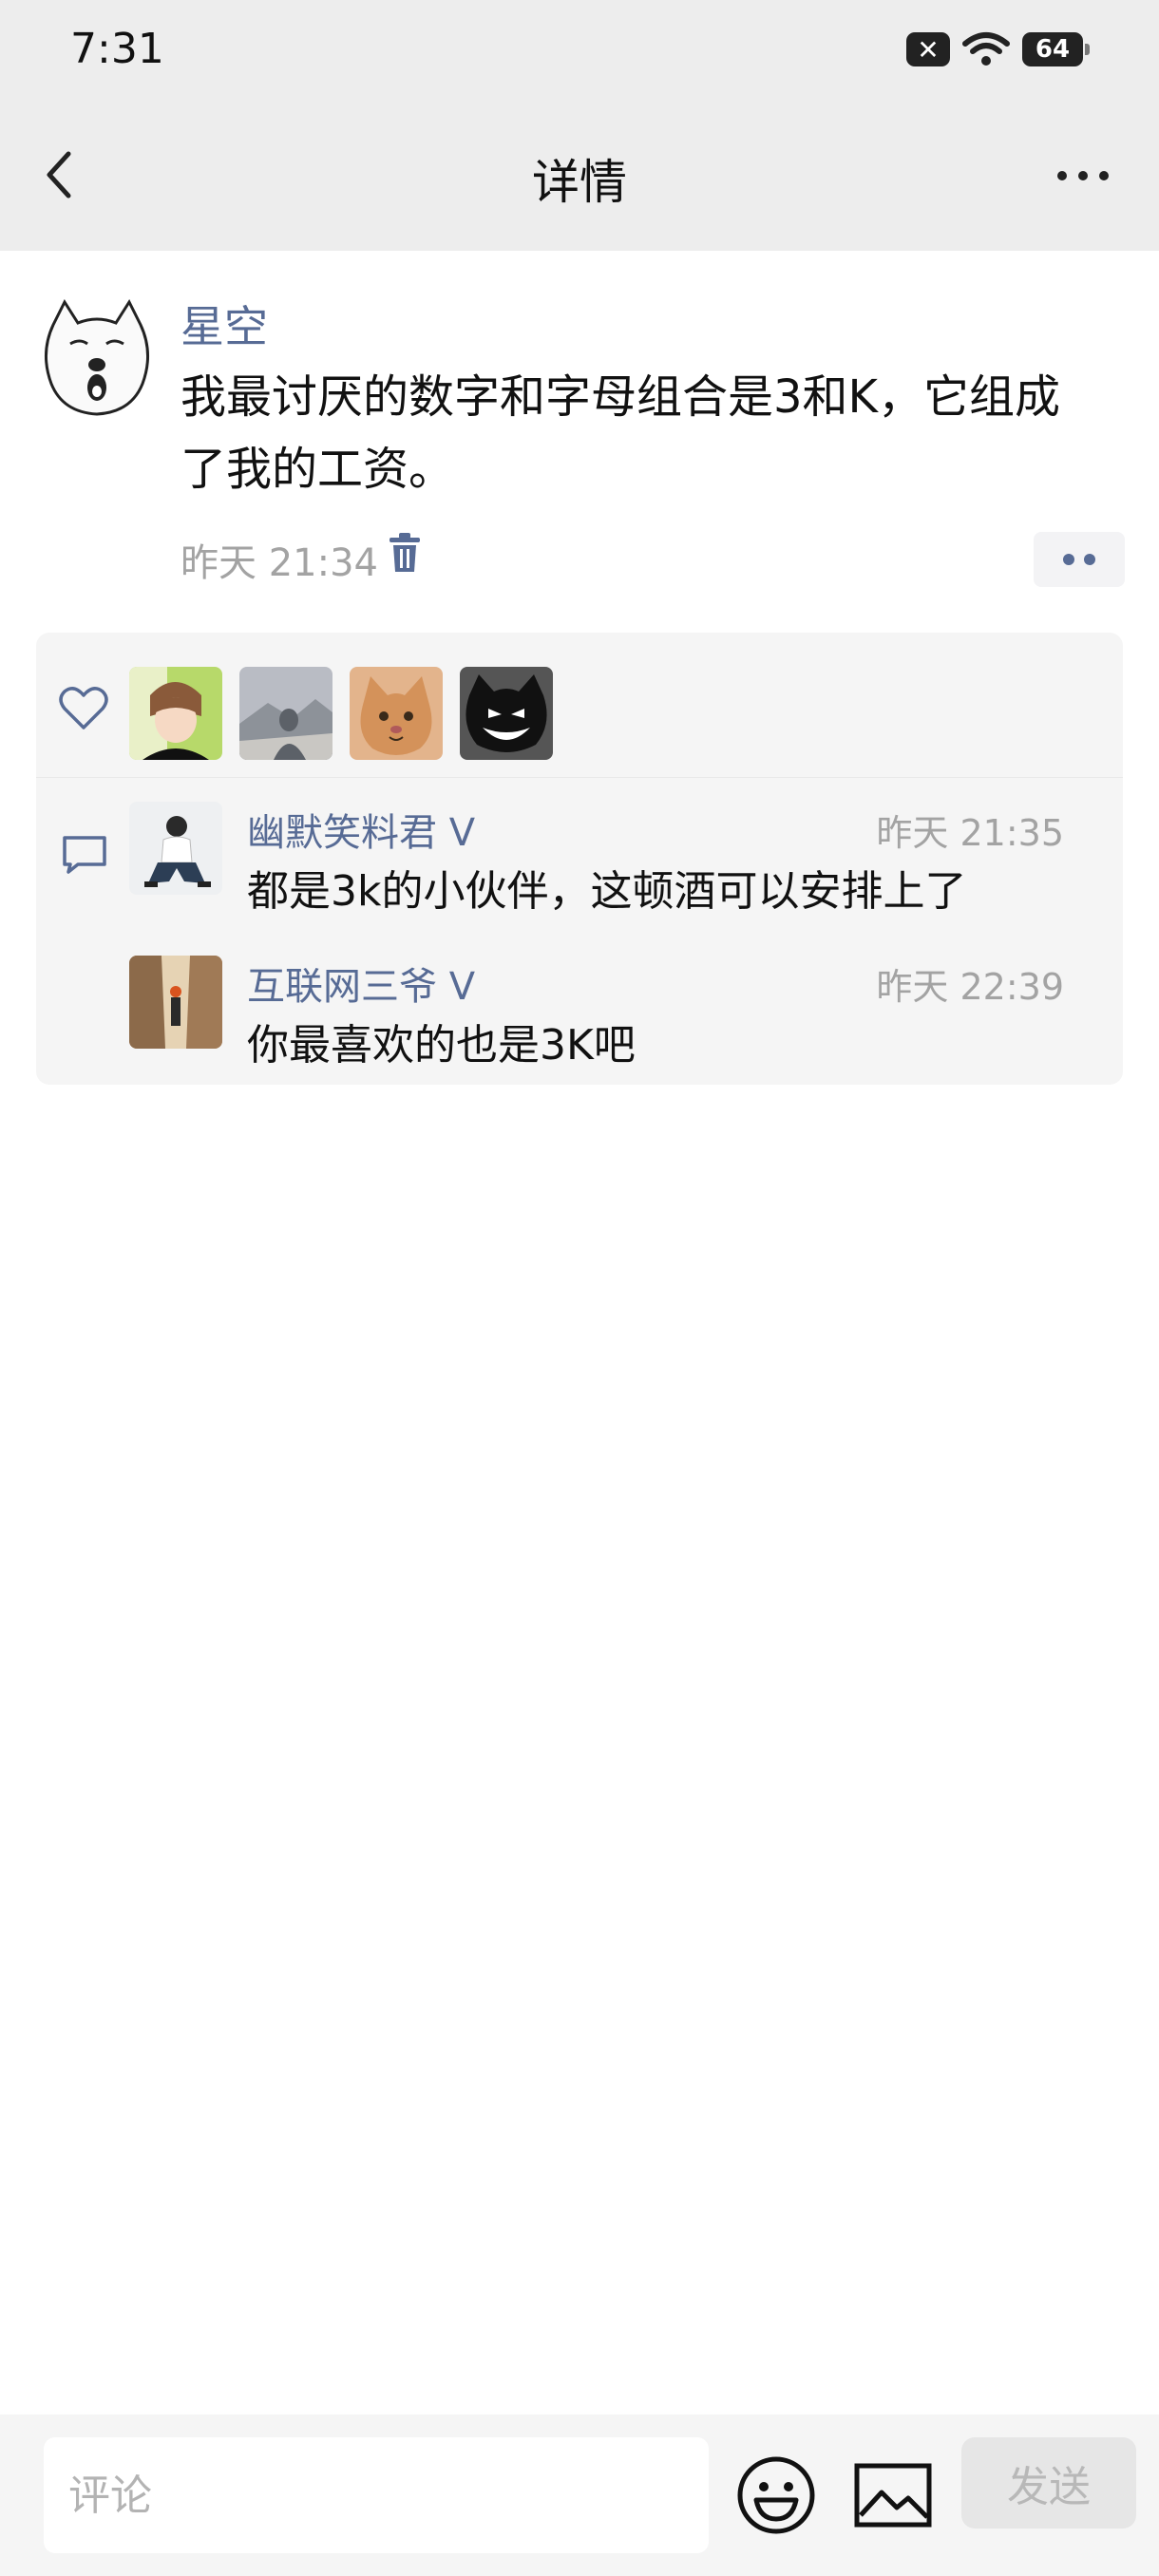 This screenshot has height=2576, width=1159. What do you see at coordinates (970, 833) in the screenshot?
I see `comment-timestamp: 昨天 21:35` at bounding box center [970, 833].